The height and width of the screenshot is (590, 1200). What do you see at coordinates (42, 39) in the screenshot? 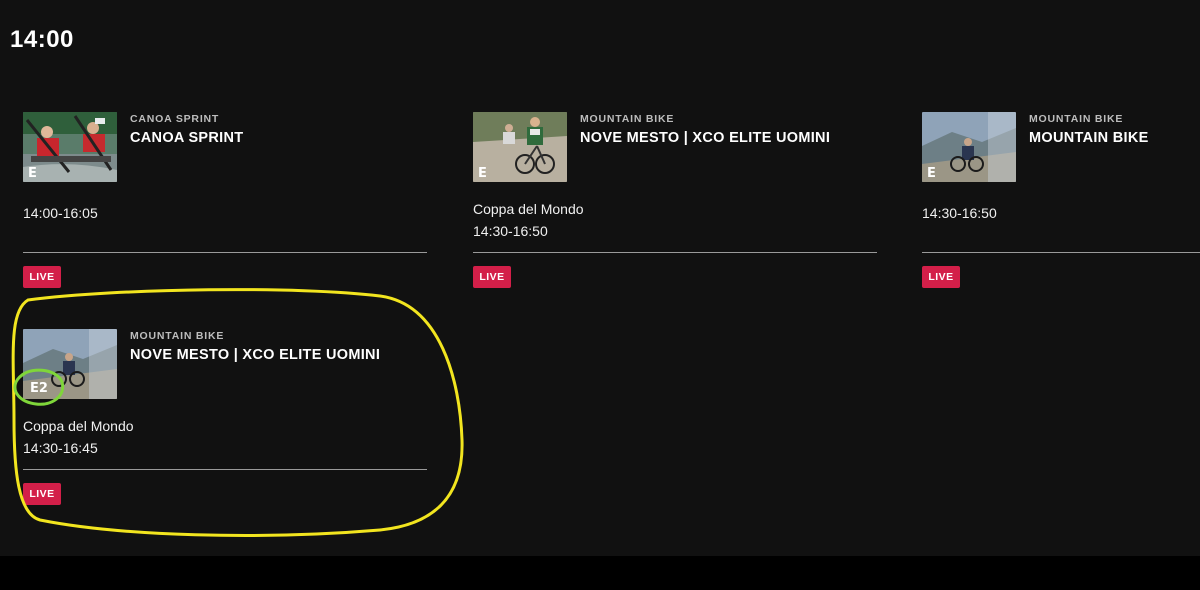
I see `time-slot-heading: 14:00` at bounding box center [42, 39].